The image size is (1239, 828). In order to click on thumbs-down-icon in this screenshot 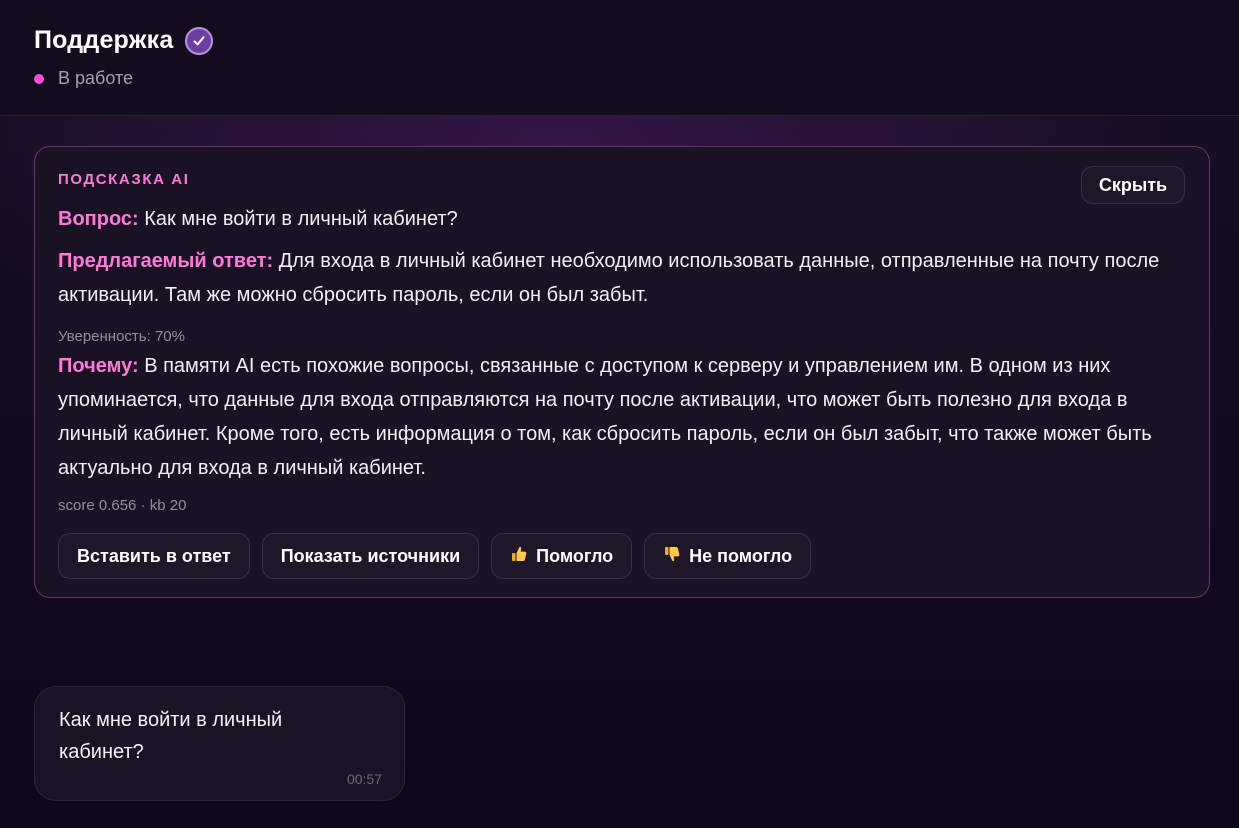, I will do `click(672, 556)`.